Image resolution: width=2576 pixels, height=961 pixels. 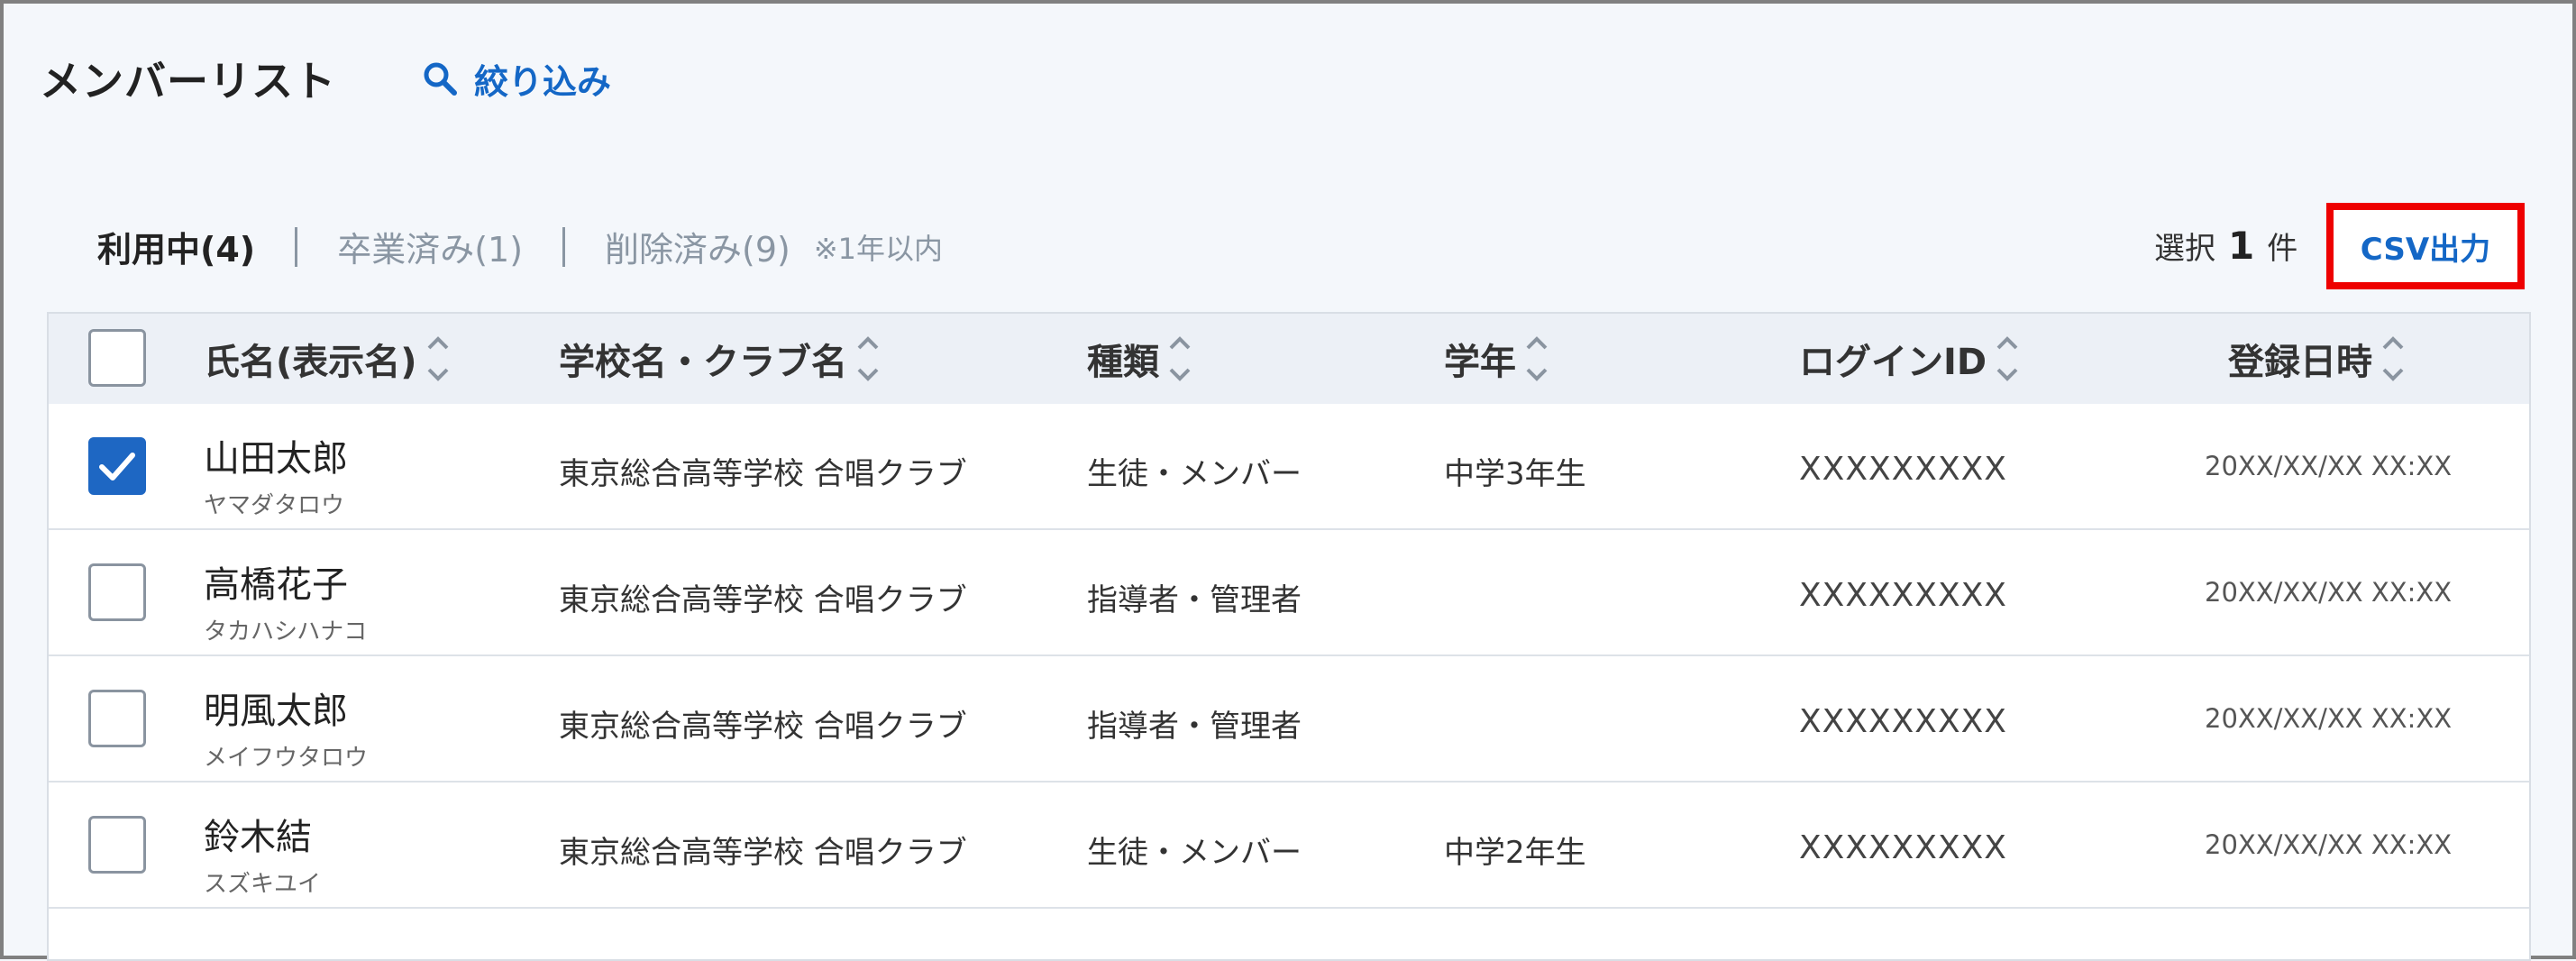 What do you see at coordinates (2241, 246) in the screenshot?
I see `selection-number: 1` at bounding box center [2241, 246].